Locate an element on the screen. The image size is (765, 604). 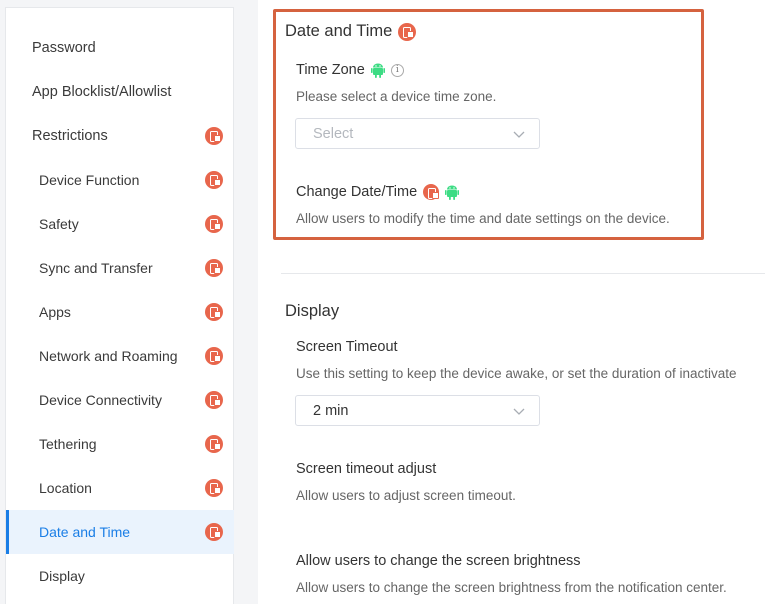
section-title-display: Display is located at coordinates (312, 311).